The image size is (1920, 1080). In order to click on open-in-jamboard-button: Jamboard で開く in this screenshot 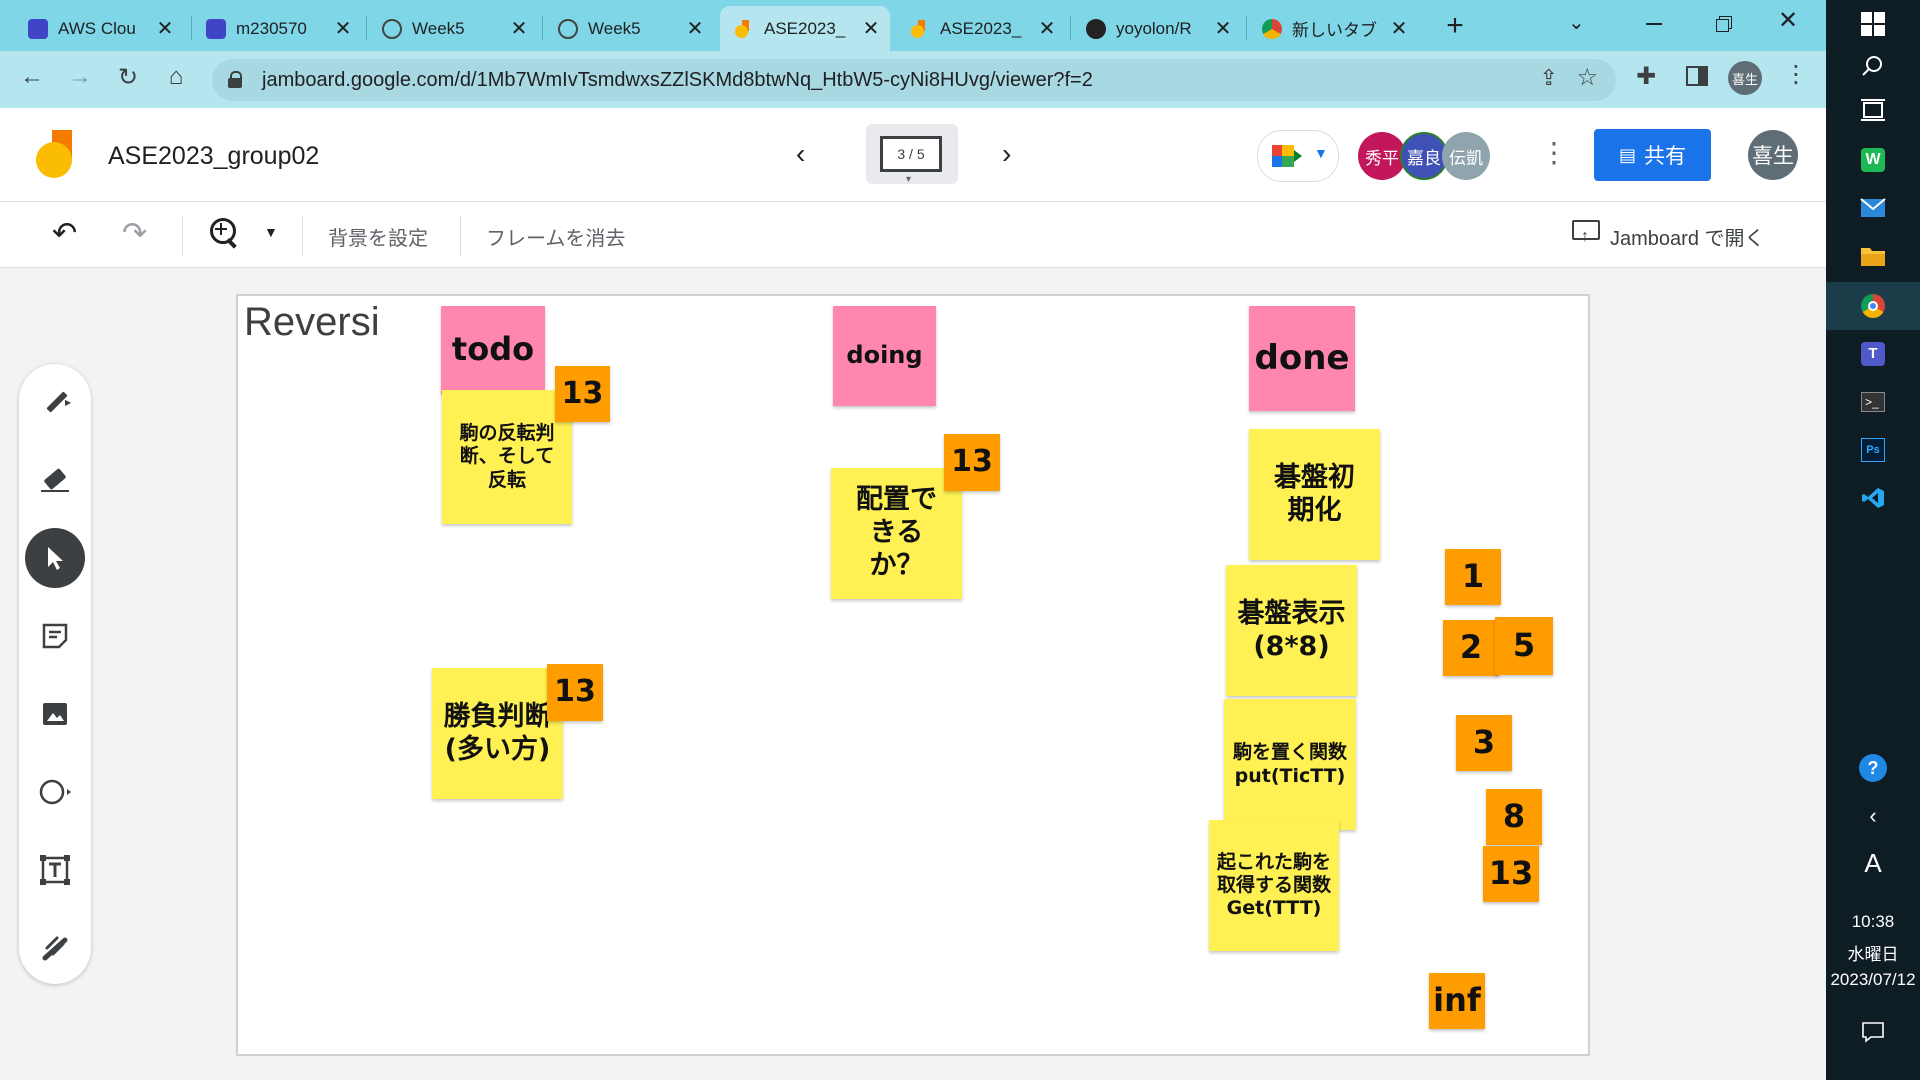, I will do `click(1687, 236)`.